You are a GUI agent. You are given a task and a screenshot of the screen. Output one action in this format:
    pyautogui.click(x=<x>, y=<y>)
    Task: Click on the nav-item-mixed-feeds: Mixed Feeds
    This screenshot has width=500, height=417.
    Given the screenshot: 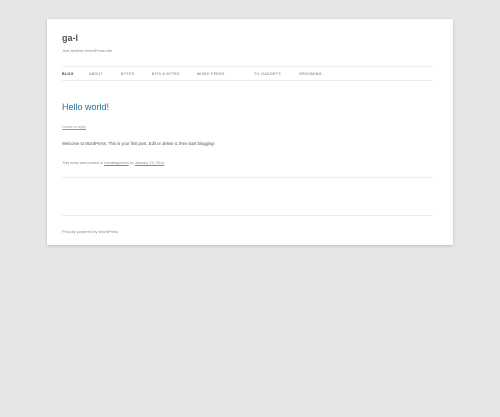 What is the action you would take?
    pyautogui.click(x=225, y=74)
    